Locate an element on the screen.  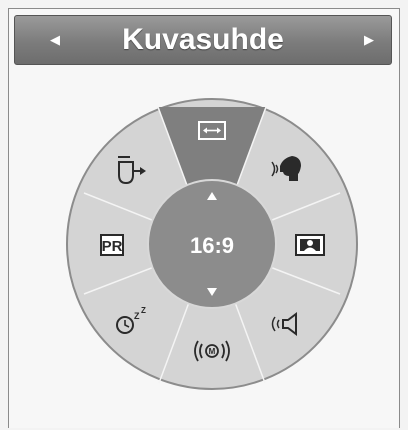
pr-label: PR is located at coordinates (112, 246).